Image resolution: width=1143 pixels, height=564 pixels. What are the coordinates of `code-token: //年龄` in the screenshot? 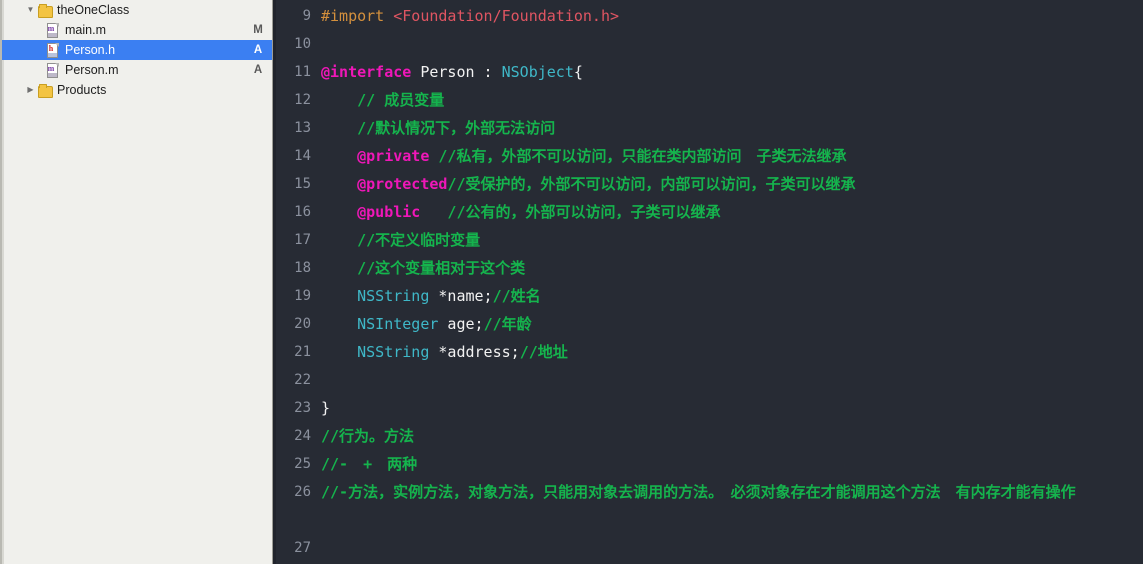 It's located at (507, 324).